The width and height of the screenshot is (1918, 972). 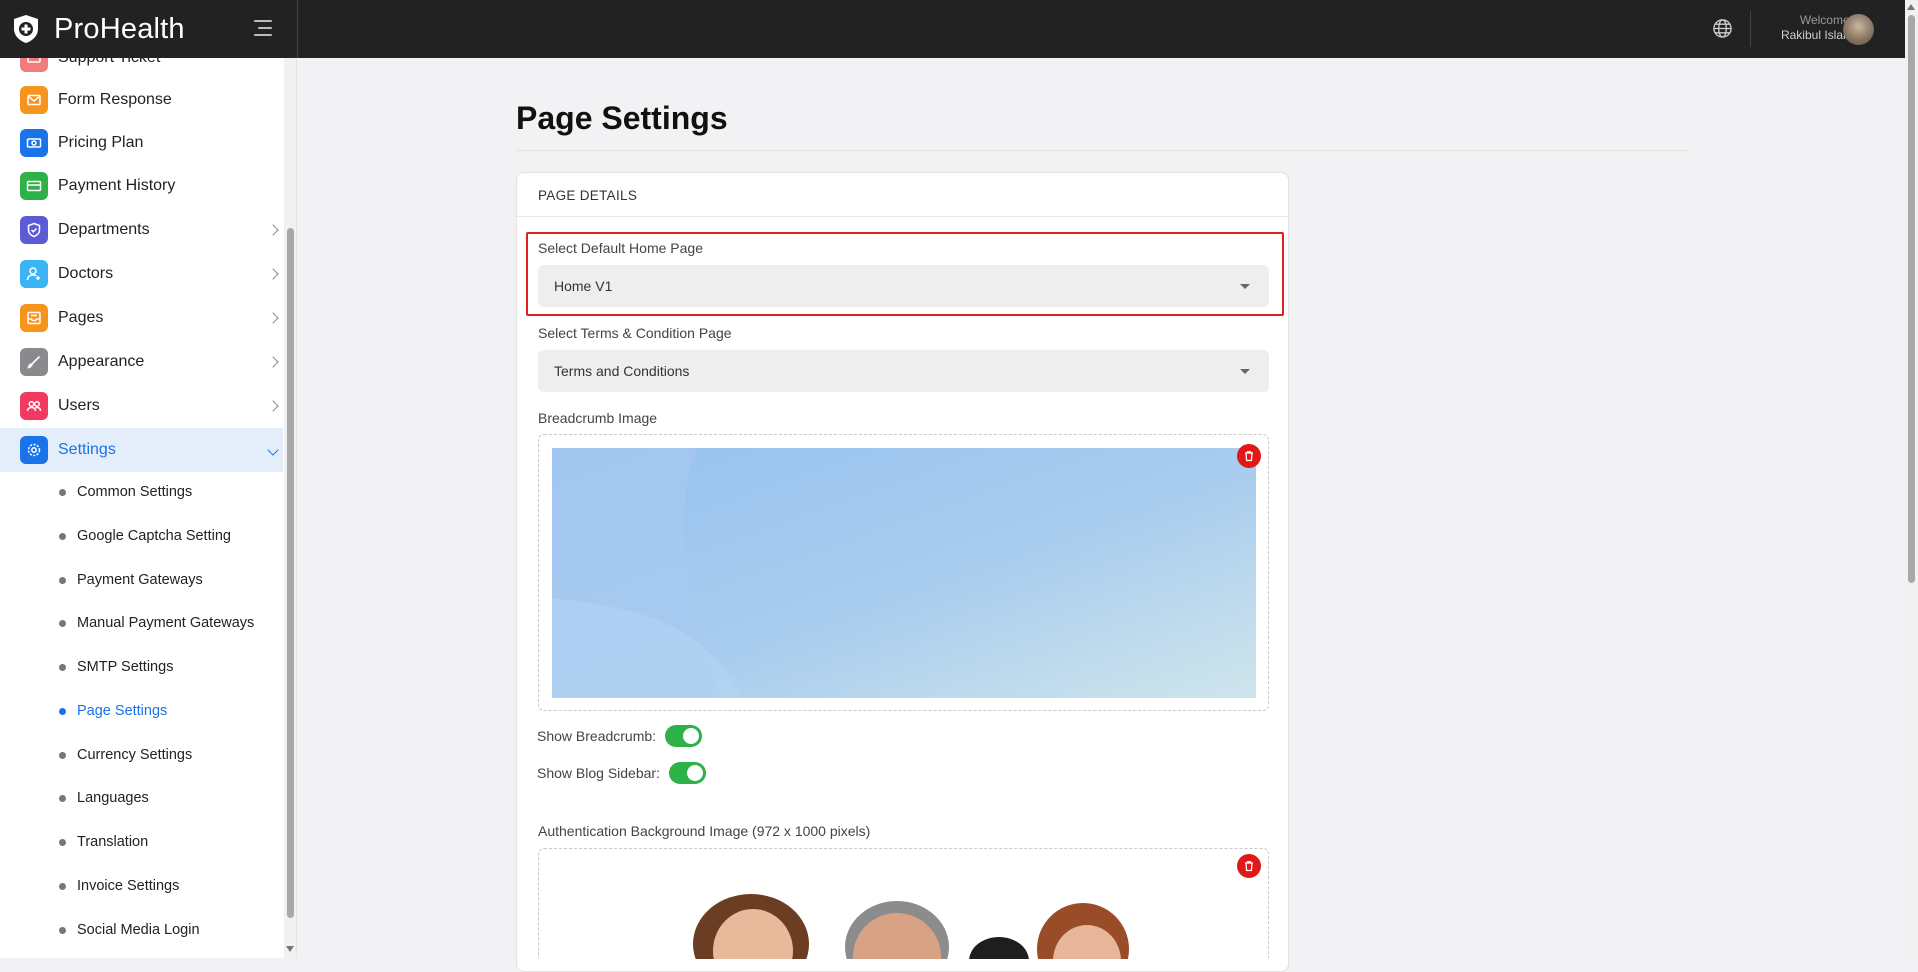 What do you see at coordinates (141, 450) in the screenshot?
I see `sidebar-item-settings: Settings` at bounding box center [141, 450].